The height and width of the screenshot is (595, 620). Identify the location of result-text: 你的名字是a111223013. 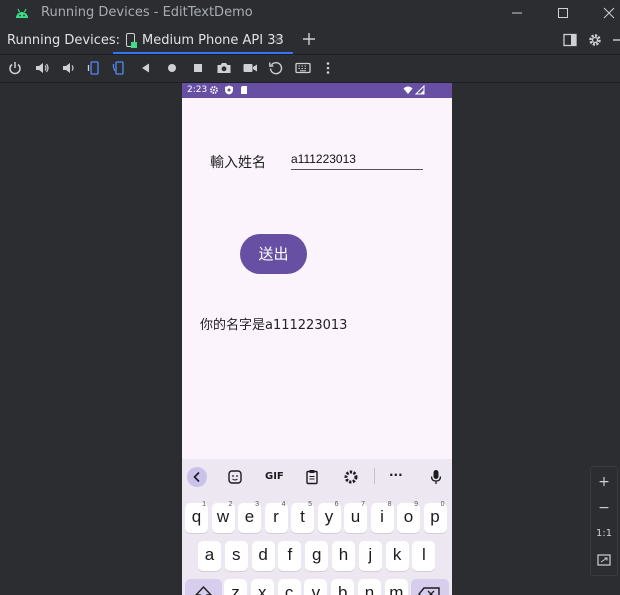
(274, 325).